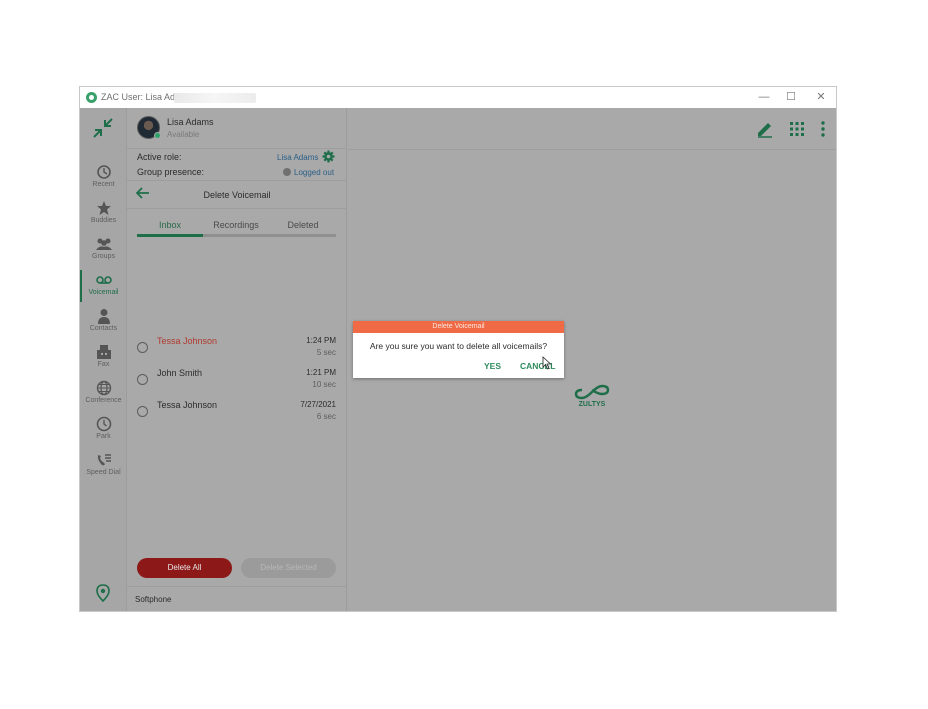 The image size is (928, 709). Describe the element at coordinates (103, 256) in the screenshot. I see `sidebar-item-label: Groups` at that location.